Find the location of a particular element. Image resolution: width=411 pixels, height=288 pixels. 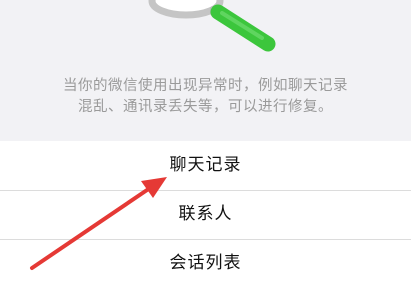

menu-item-label: 会话列表 is located at coordinates (205, 263).